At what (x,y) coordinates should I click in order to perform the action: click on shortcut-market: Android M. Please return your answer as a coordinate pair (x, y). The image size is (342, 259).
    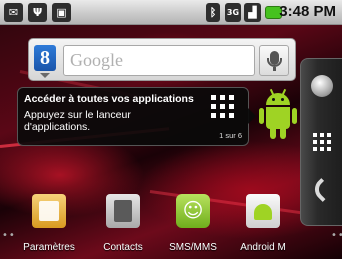
    Looking at the image, I should click on (263, 225).